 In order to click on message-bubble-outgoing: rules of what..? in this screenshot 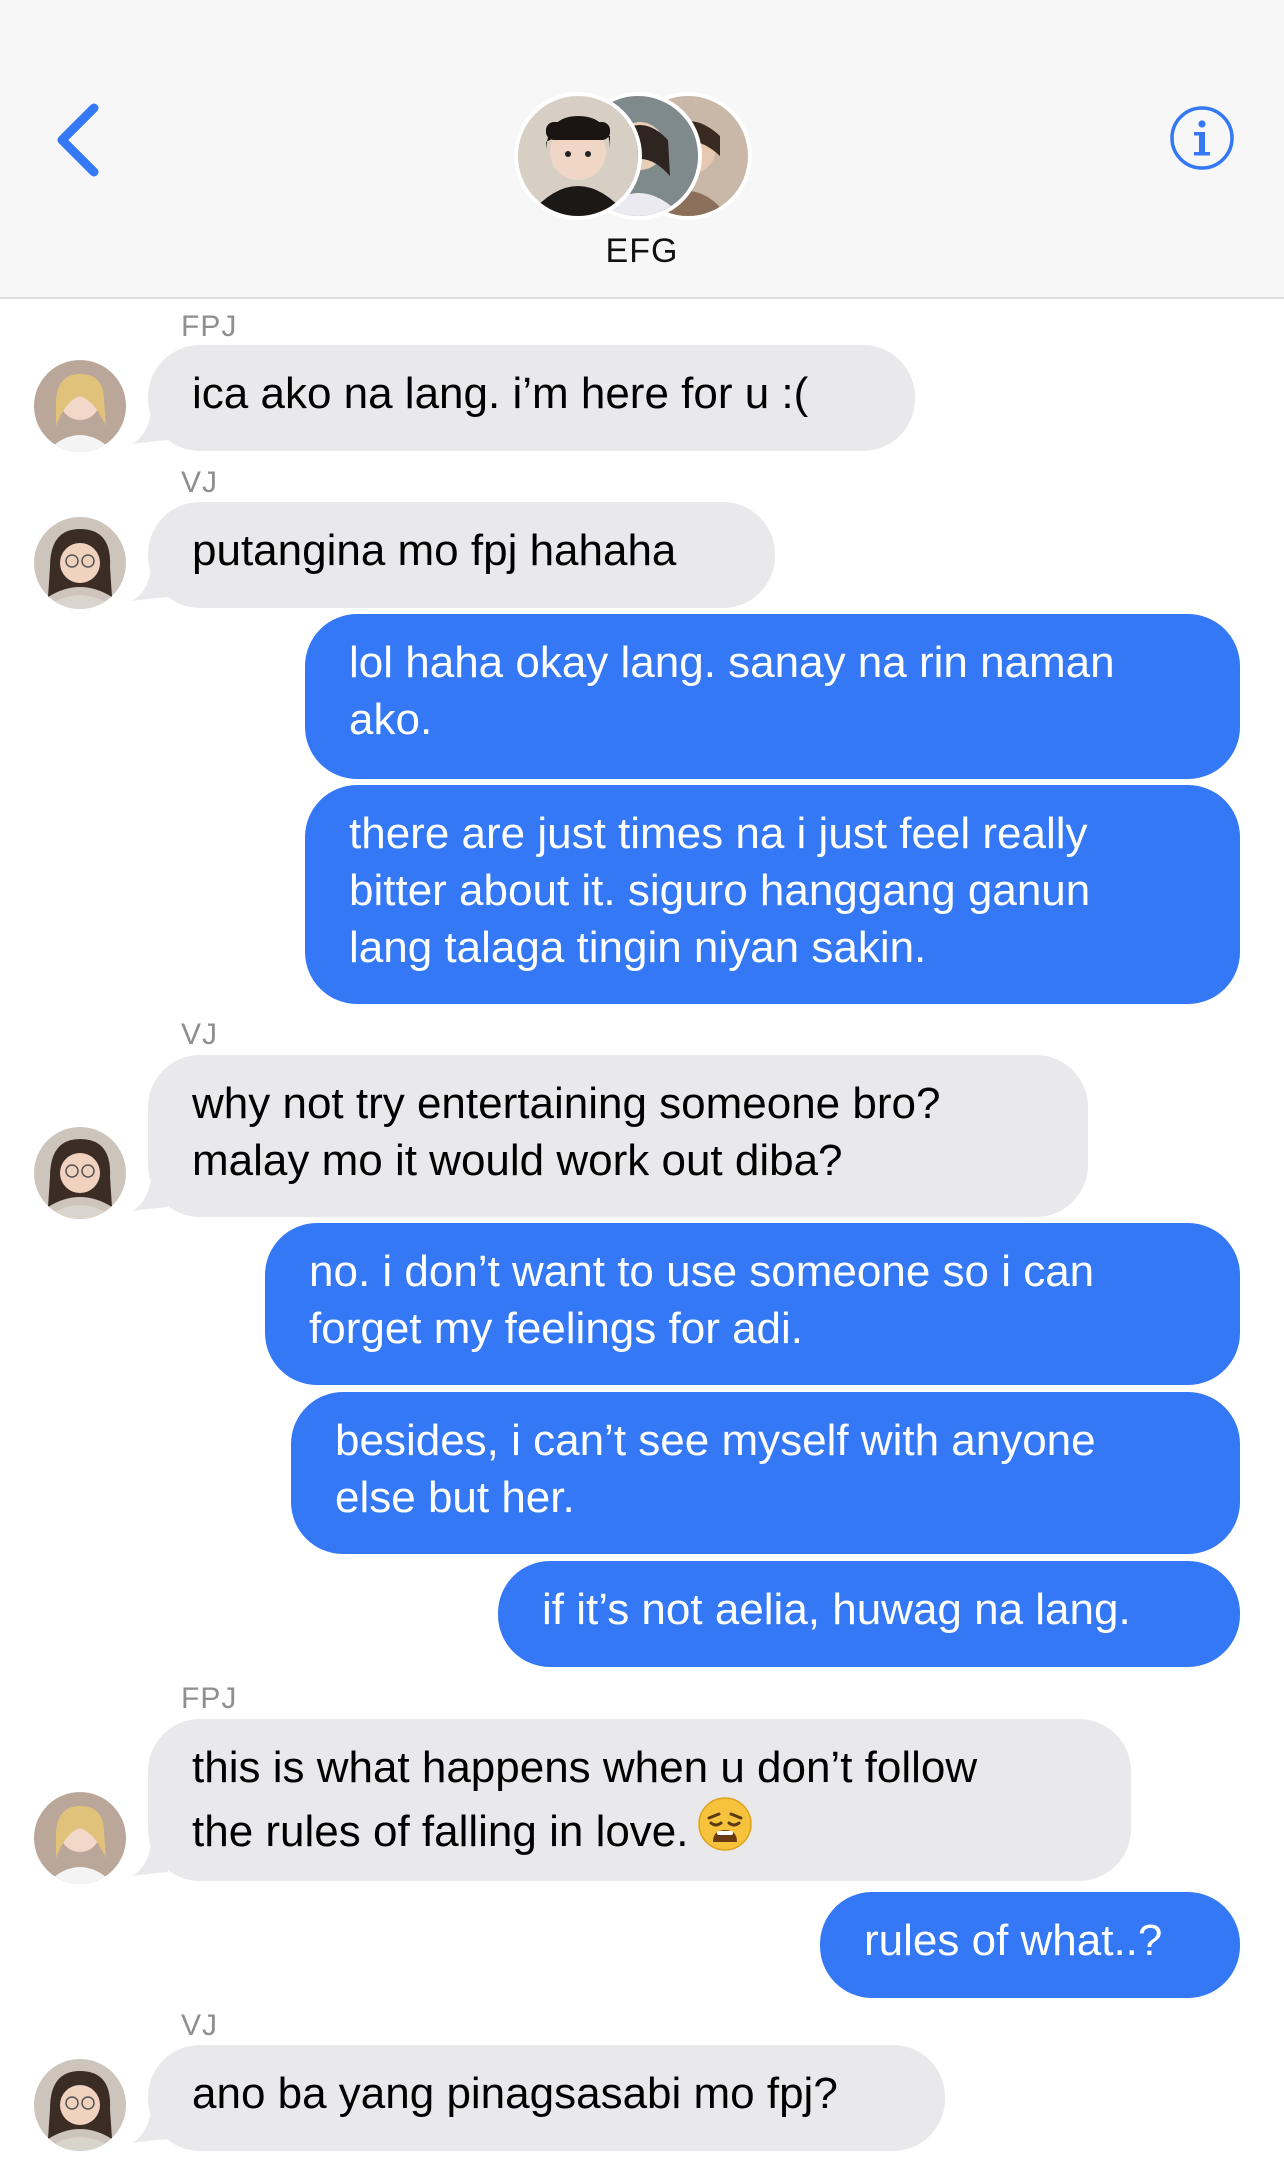, I will do `click(1030, 1945)`.